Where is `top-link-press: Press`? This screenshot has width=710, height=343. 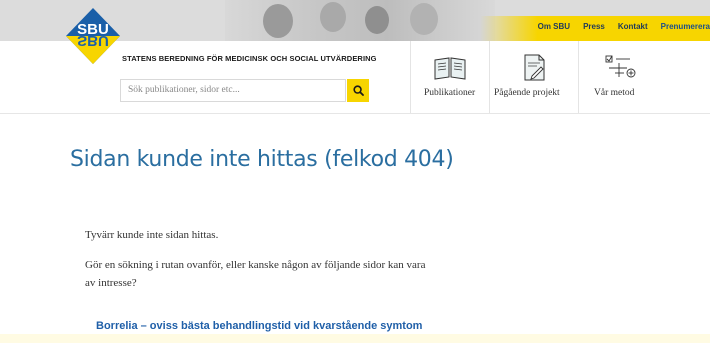 top-link-press: Press is located at coordinates (594, 26).